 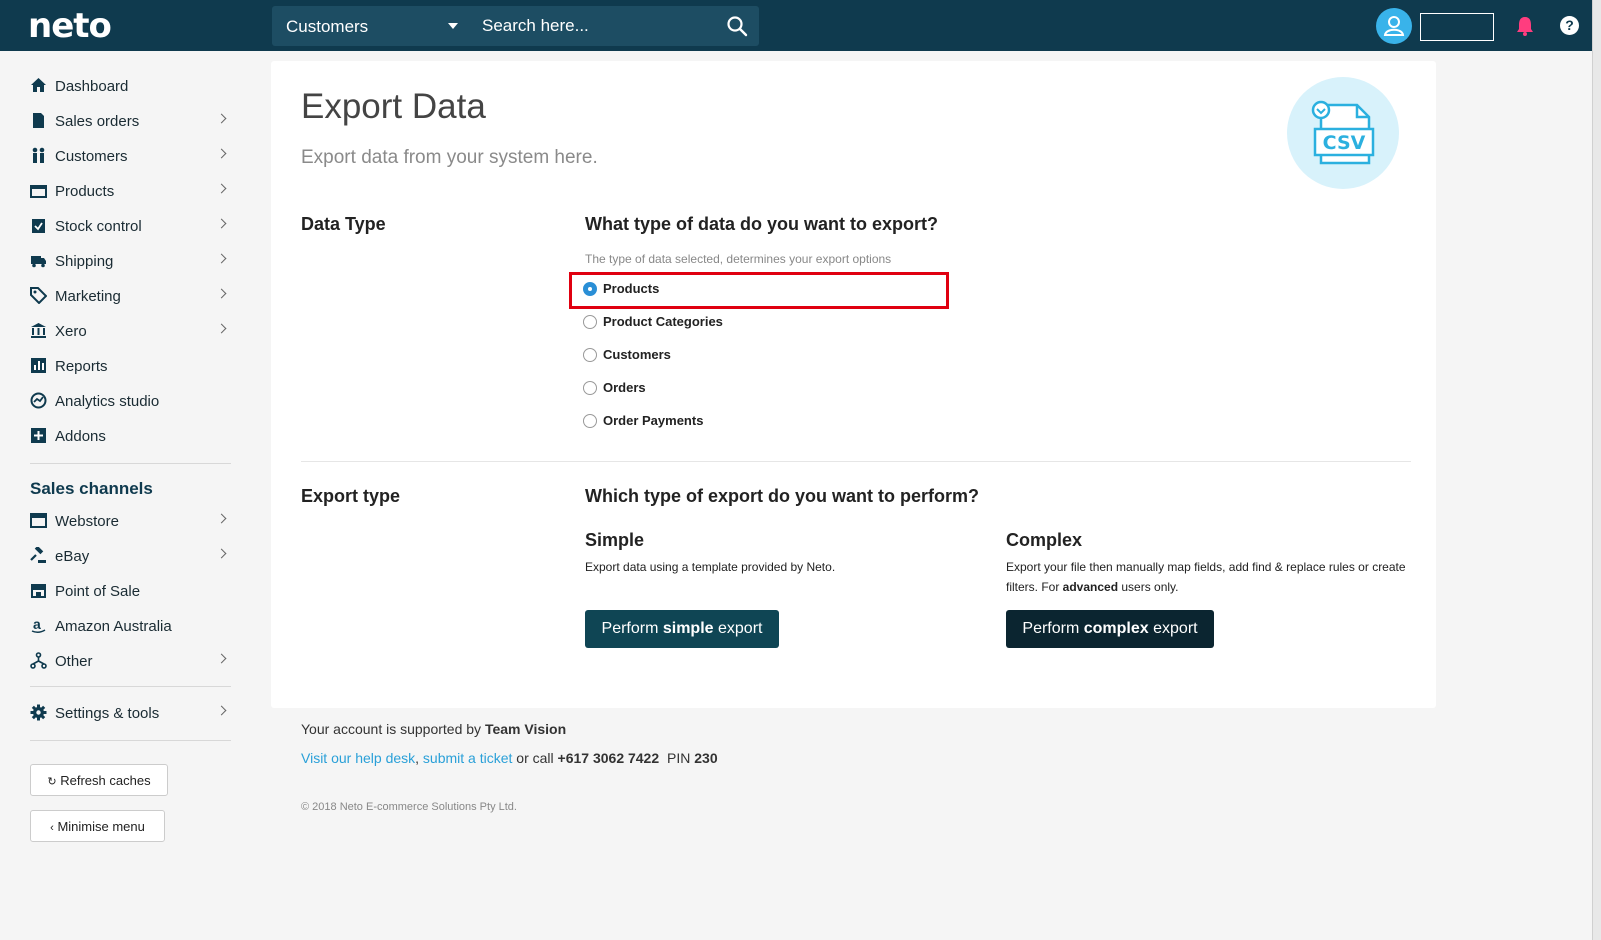 What do you see at coordinates (72, 556) in the screenshot?
I see `sidebar-item-label: eBay` at bounding box center [72, 556].